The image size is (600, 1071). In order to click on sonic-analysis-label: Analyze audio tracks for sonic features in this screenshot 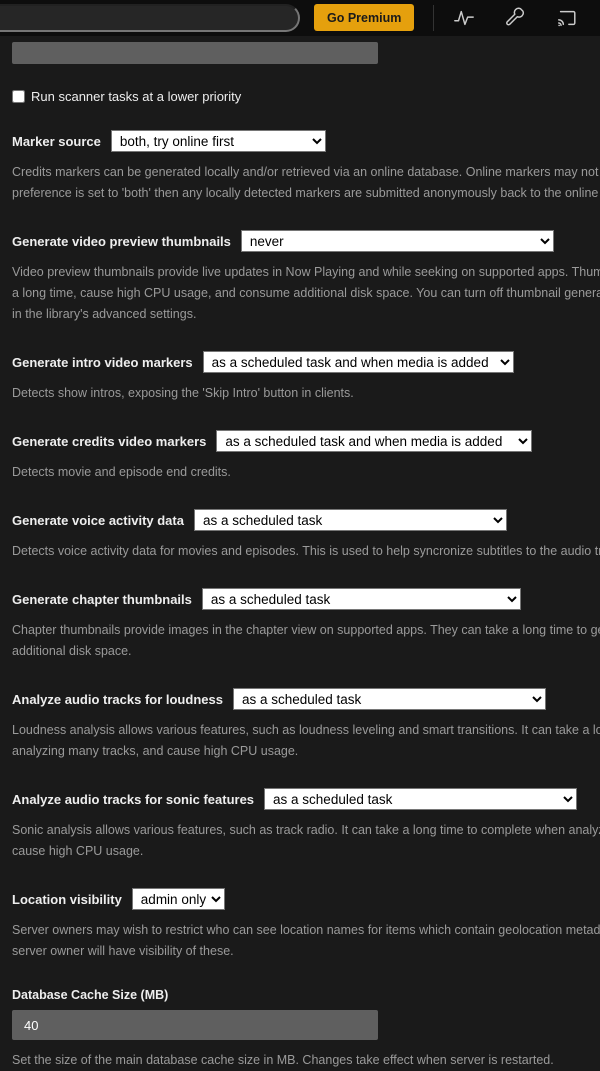, I will do `click(133, 799)`.